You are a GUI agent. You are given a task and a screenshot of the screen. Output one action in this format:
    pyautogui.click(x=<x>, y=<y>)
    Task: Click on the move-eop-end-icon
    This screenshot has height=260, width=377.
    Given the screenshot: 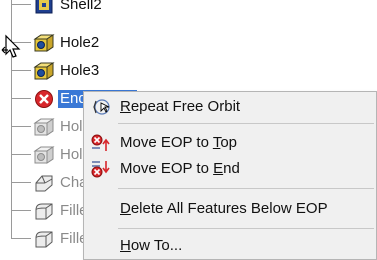 What is the action you would take?
    pyautogui.click(x=100, y=169)
    